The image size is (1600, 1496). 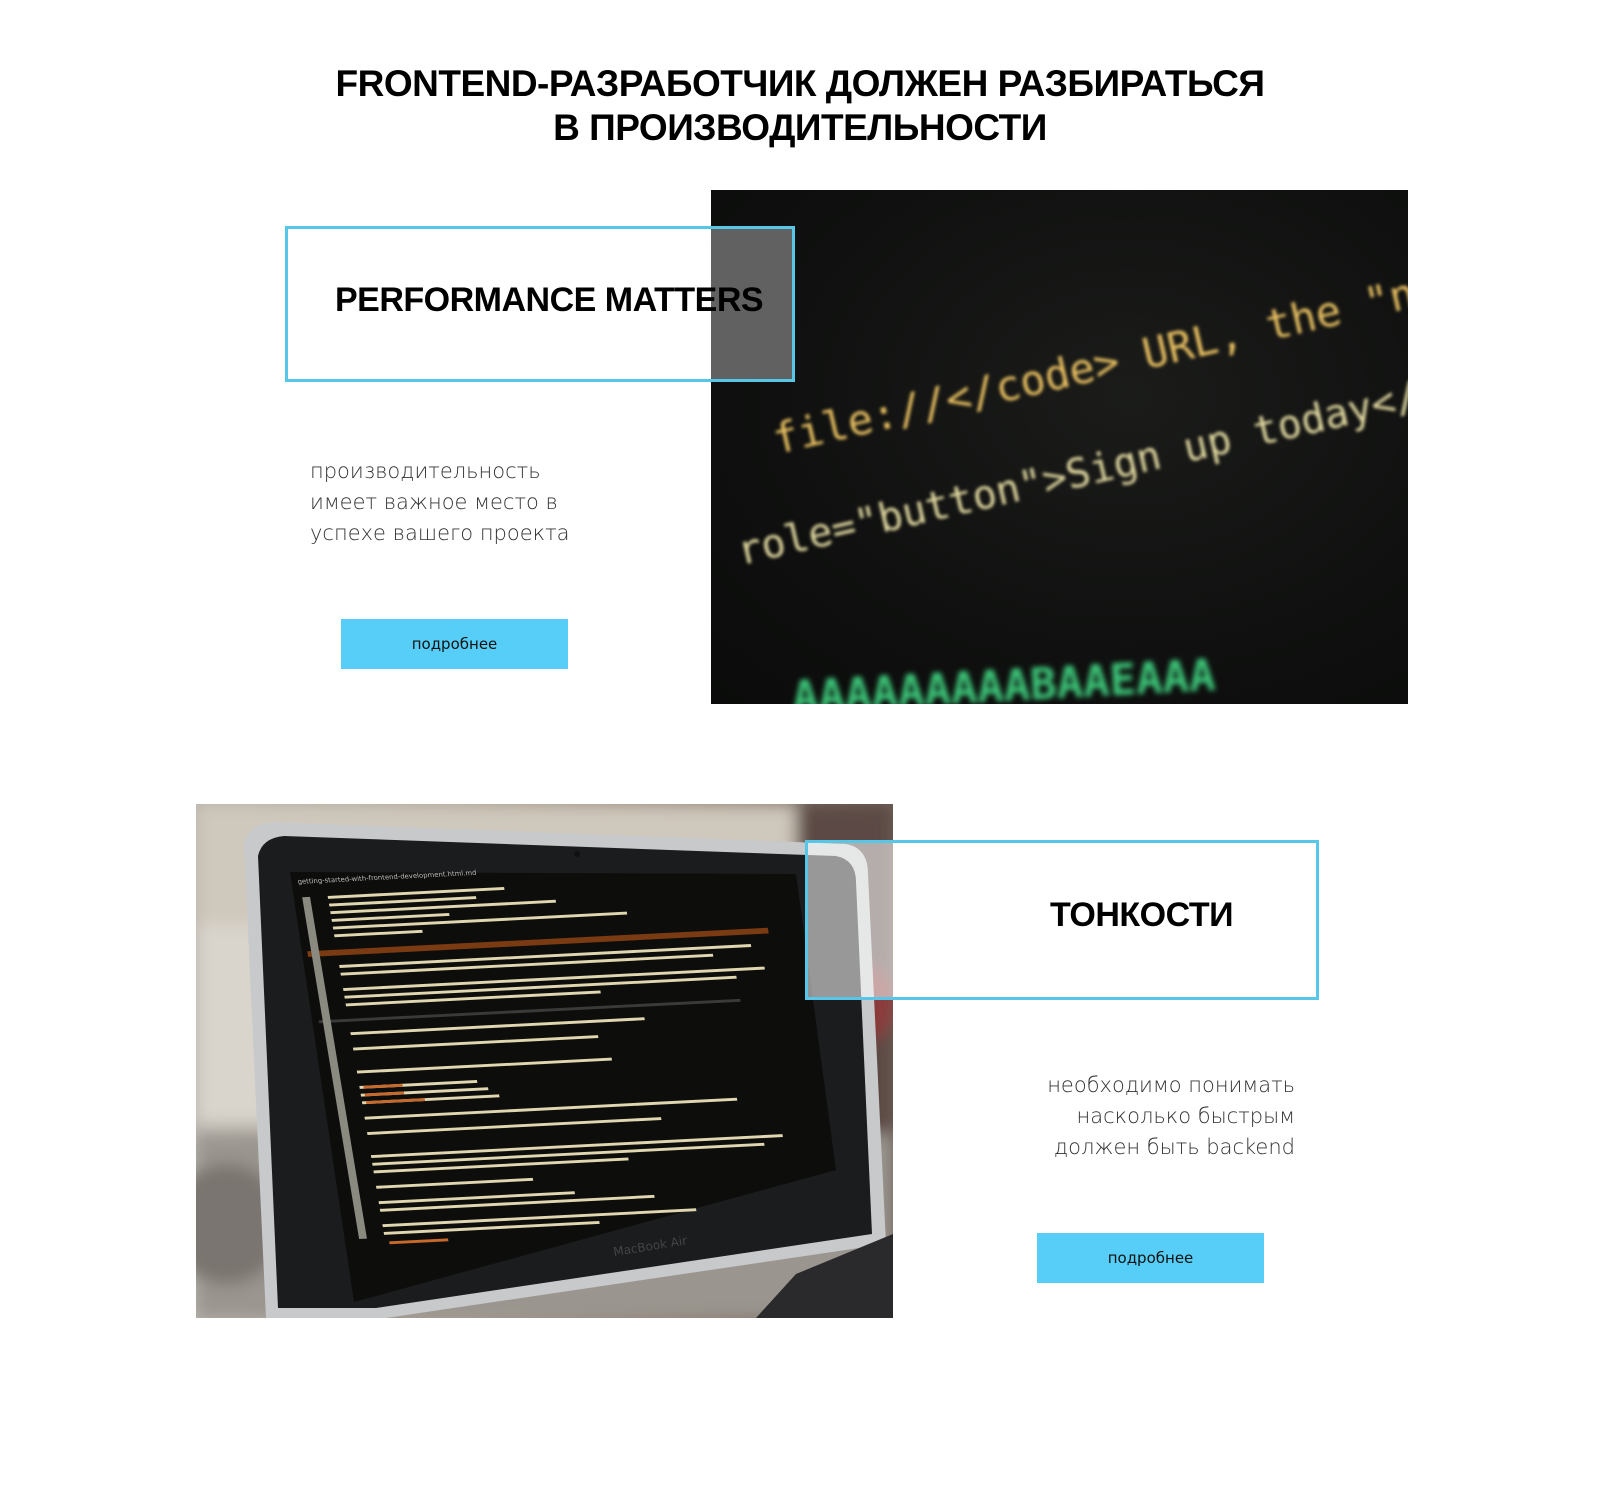 I want to click on code-line-3: AAAAAAAAABAAEAAA, so click(x=1004, y=677).